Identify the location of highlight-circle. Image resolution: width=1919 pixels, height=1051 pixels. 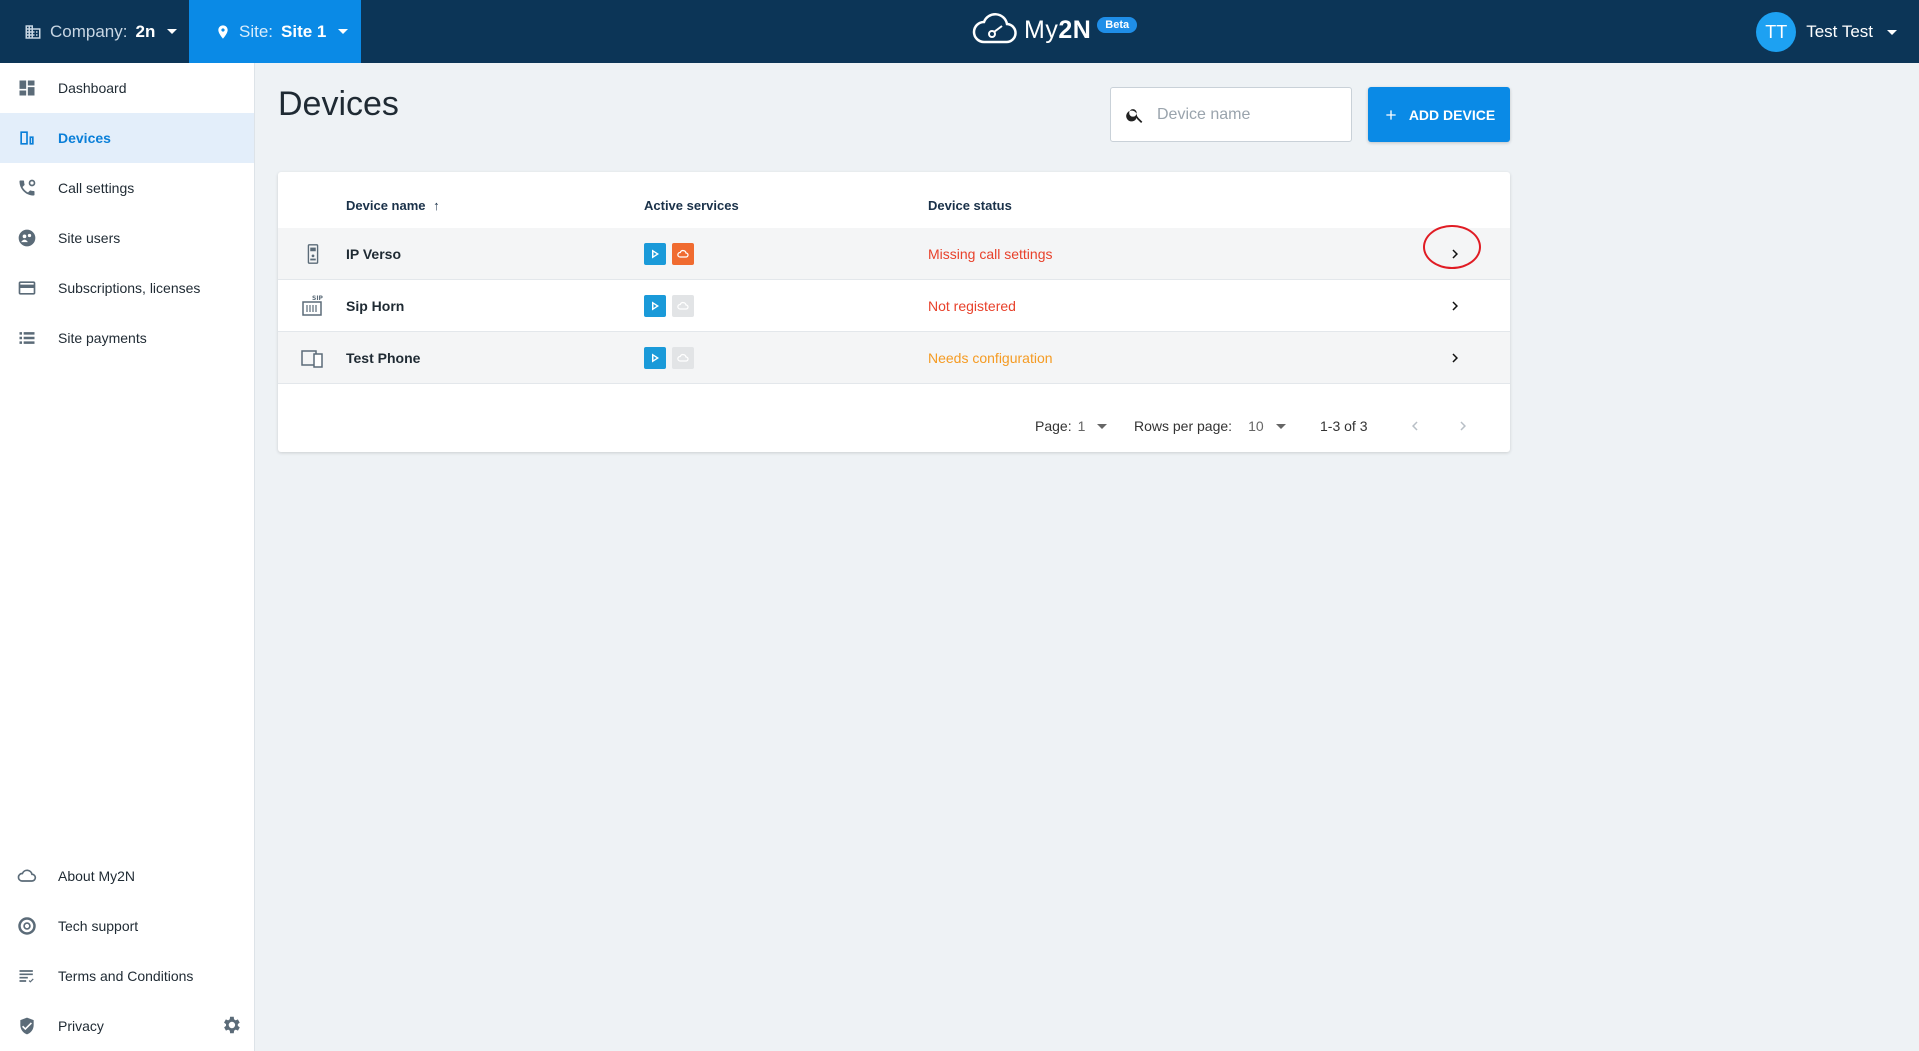
(1452, 247).